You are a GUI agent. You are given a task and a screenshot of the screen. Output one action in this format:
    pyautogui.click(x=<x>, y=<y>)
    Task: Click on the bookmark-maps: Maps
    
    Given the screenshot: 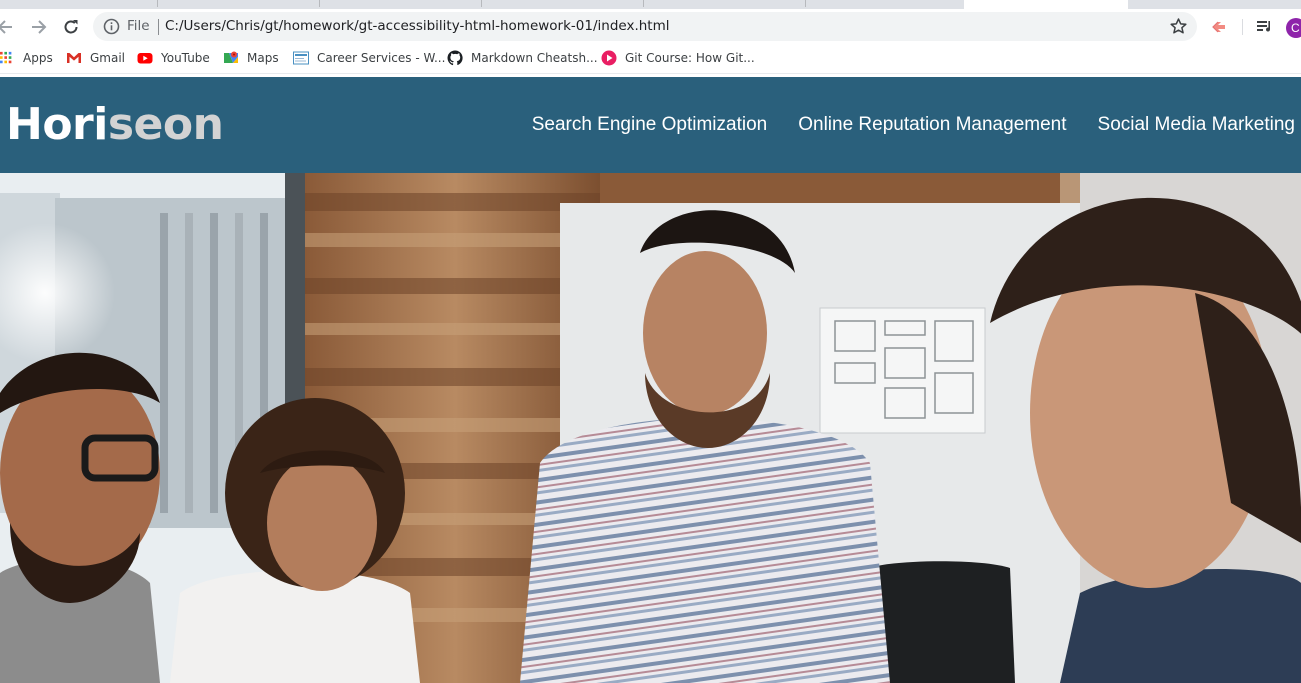 What is the action you would take?
    pyautogui.click(x=251, y=58)
    